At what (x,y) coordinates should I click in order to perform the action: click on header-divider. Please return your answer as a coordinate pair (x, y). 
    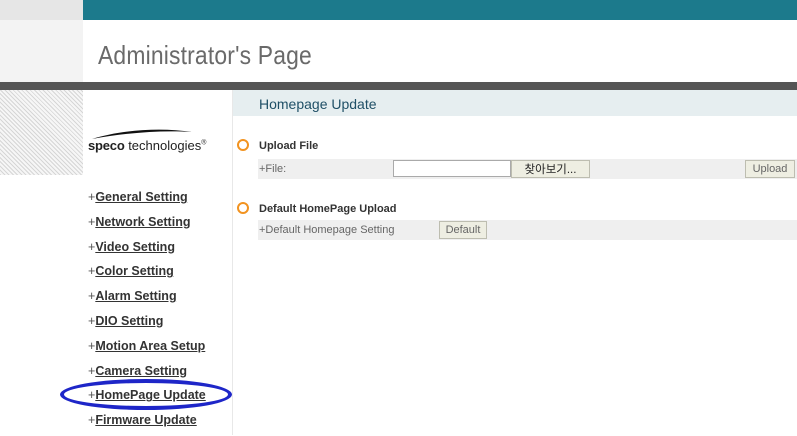
    Looking at the image, I should click on (398, 86).